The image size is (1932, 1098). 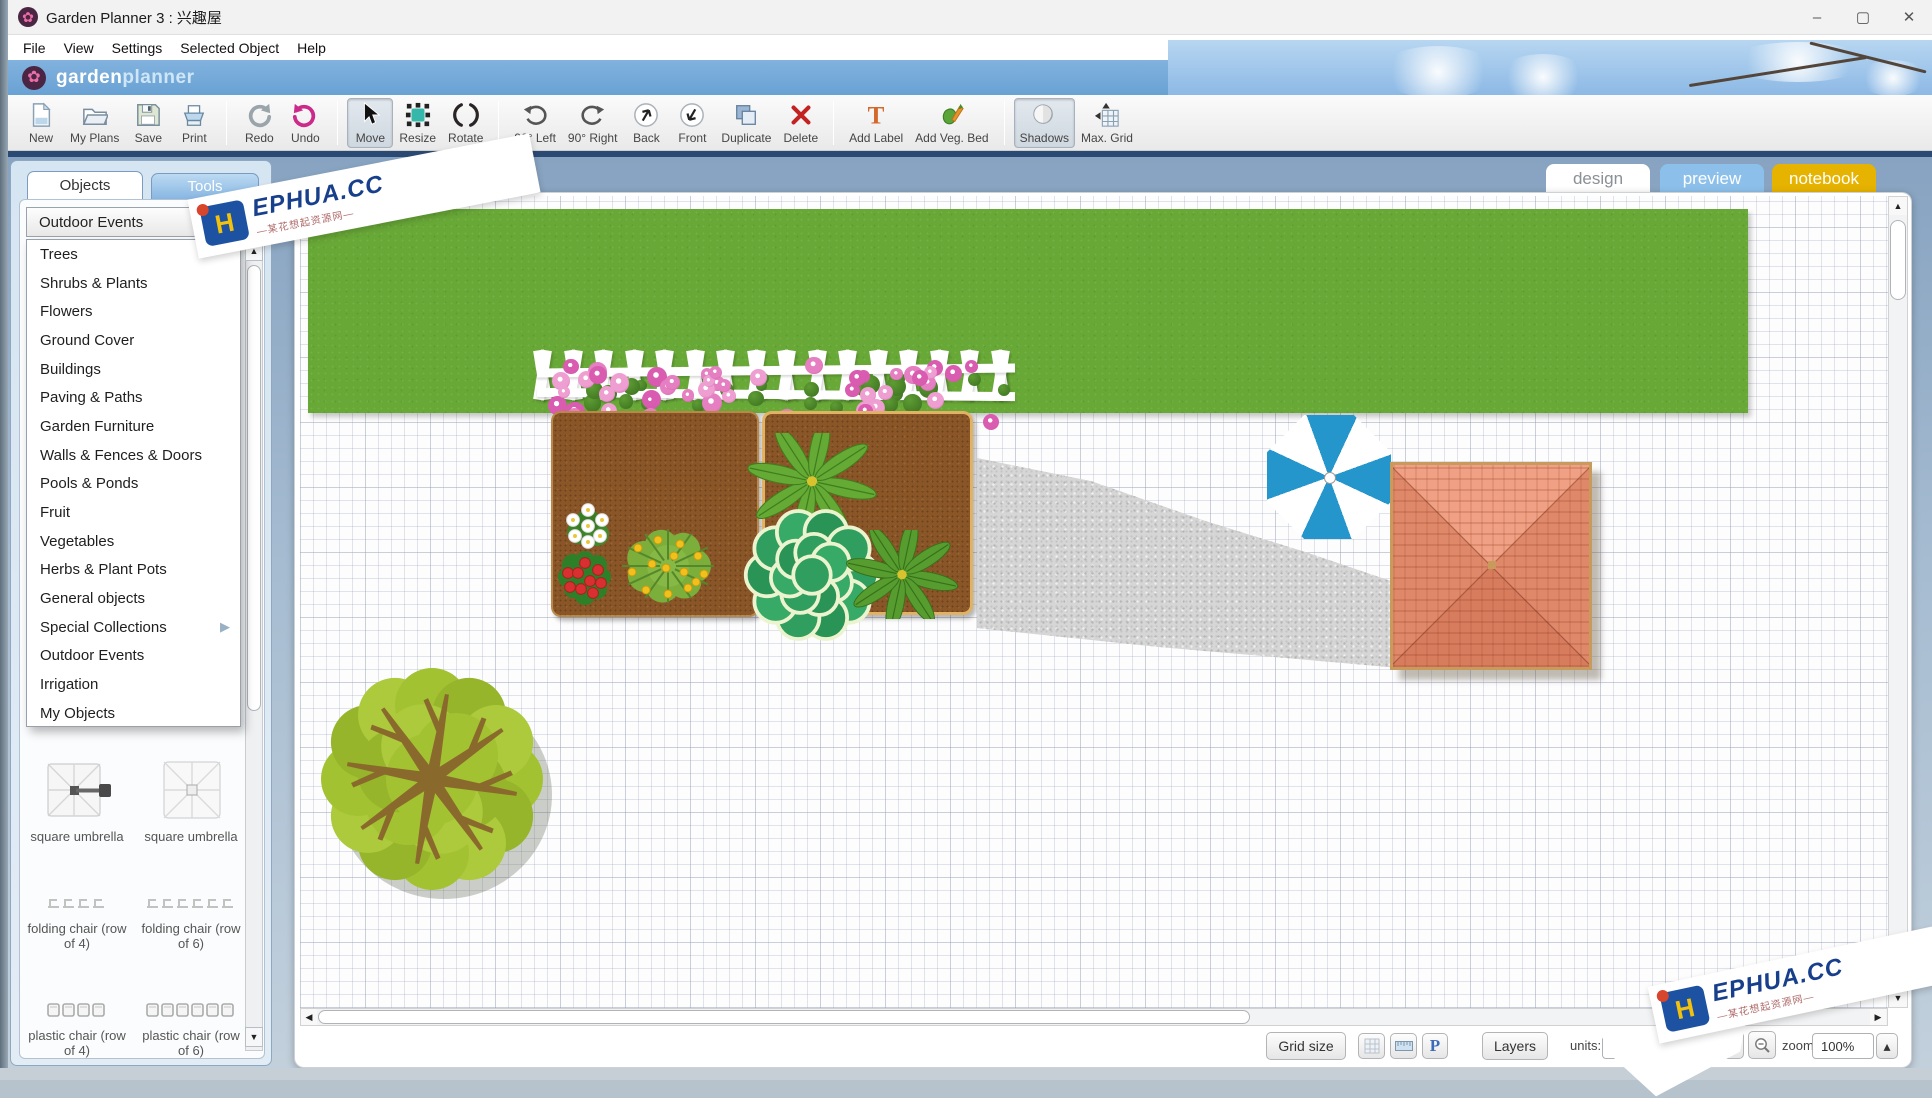 I want to click on panel-scroll-thumb, so click(x=254, y=488).